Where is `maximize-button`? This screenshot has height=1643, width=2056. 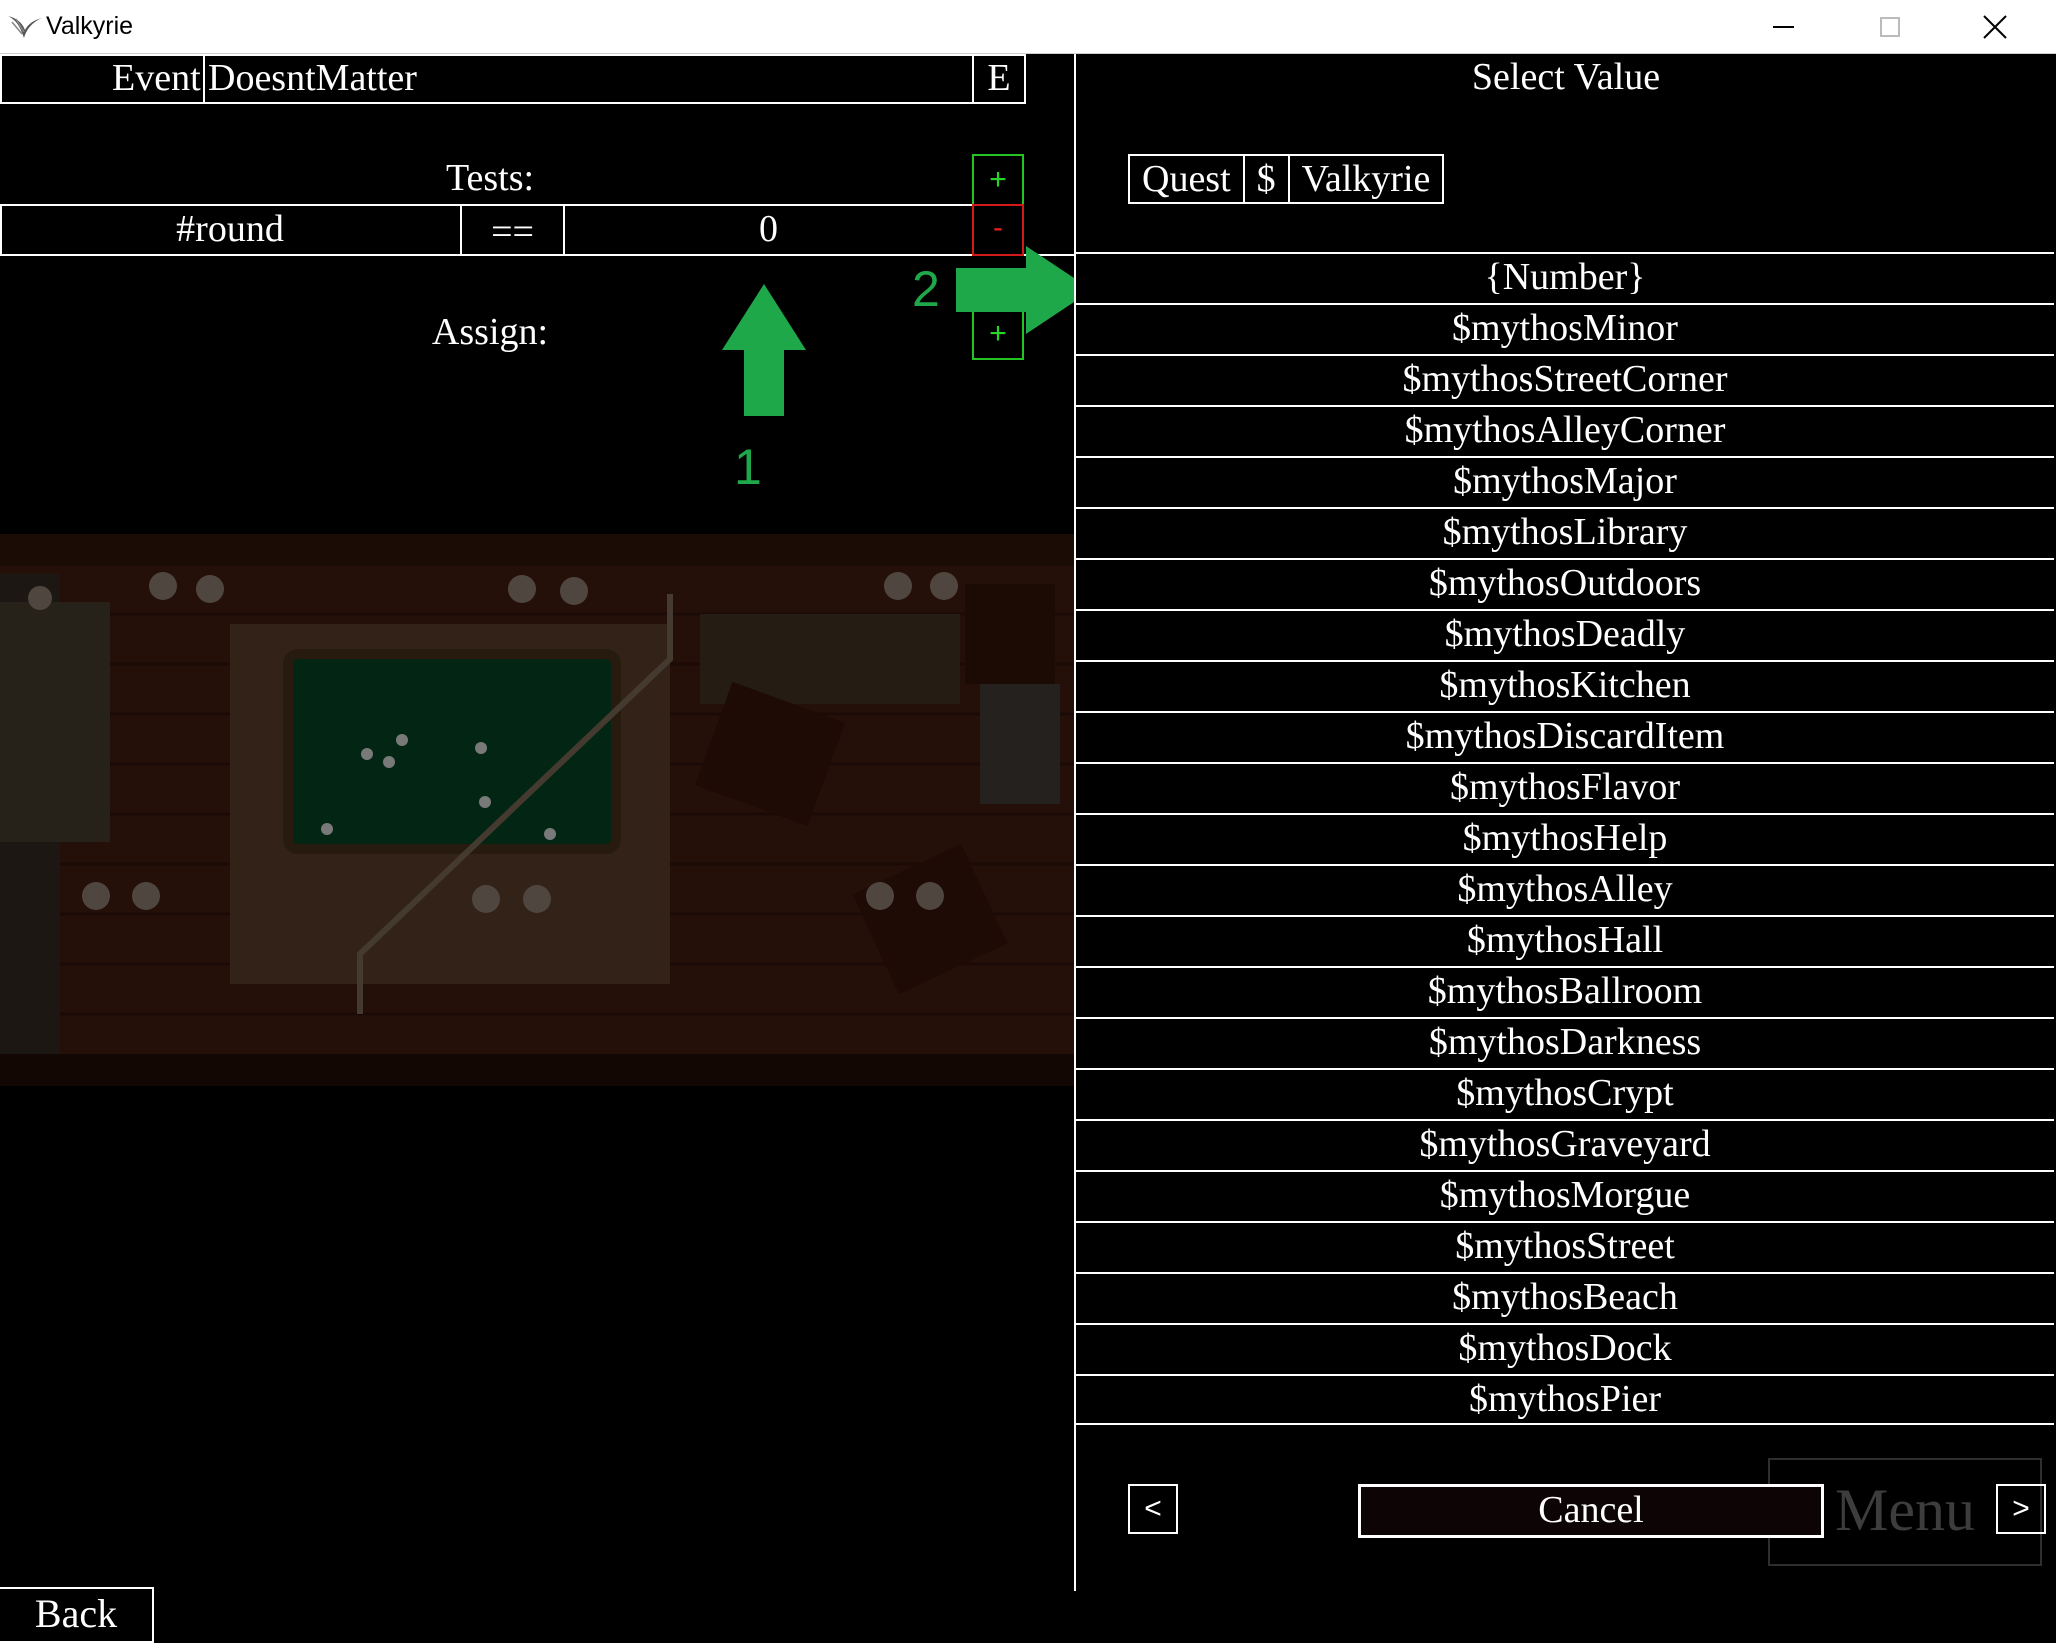
maximize-button is located at coordinates (1890, 26).